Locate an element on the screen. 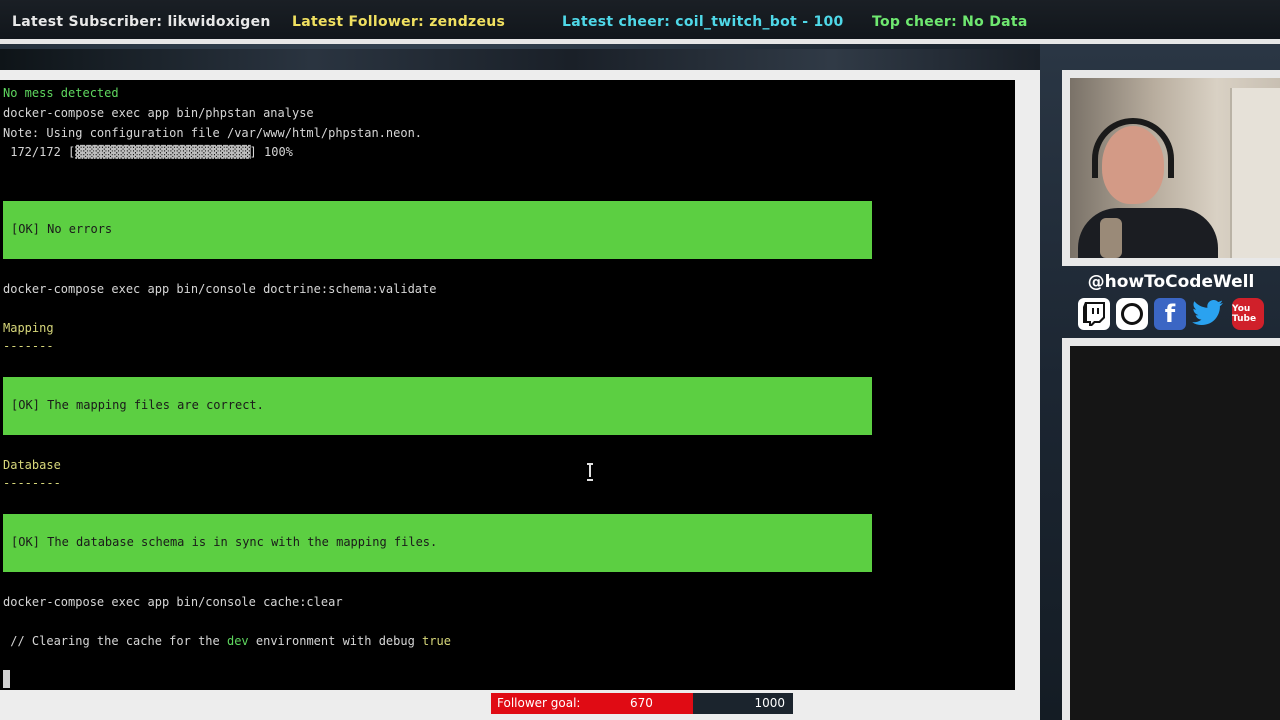 Image resolution: width=1280 pixels, height=720 pixels. latest-subscriber: Latest Subscriber: likwidoxigen is located at coordinates (141, 22).